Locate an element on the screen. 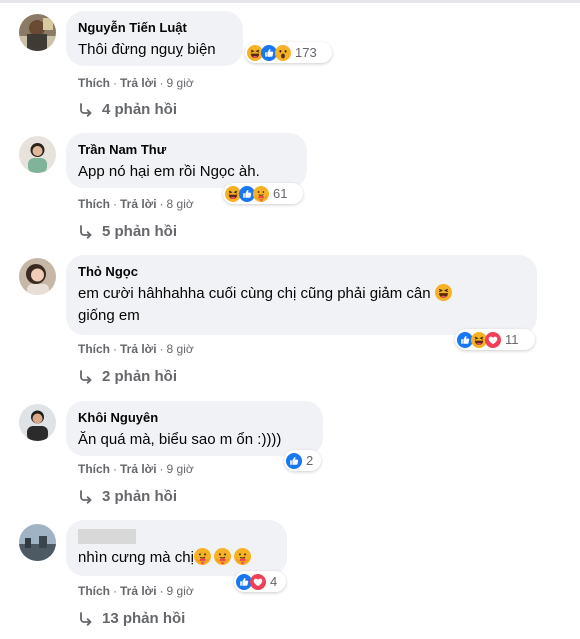 The image size is (580, 639). view-replies-link: 5 phản hồi is located at coordinates (127, 231).